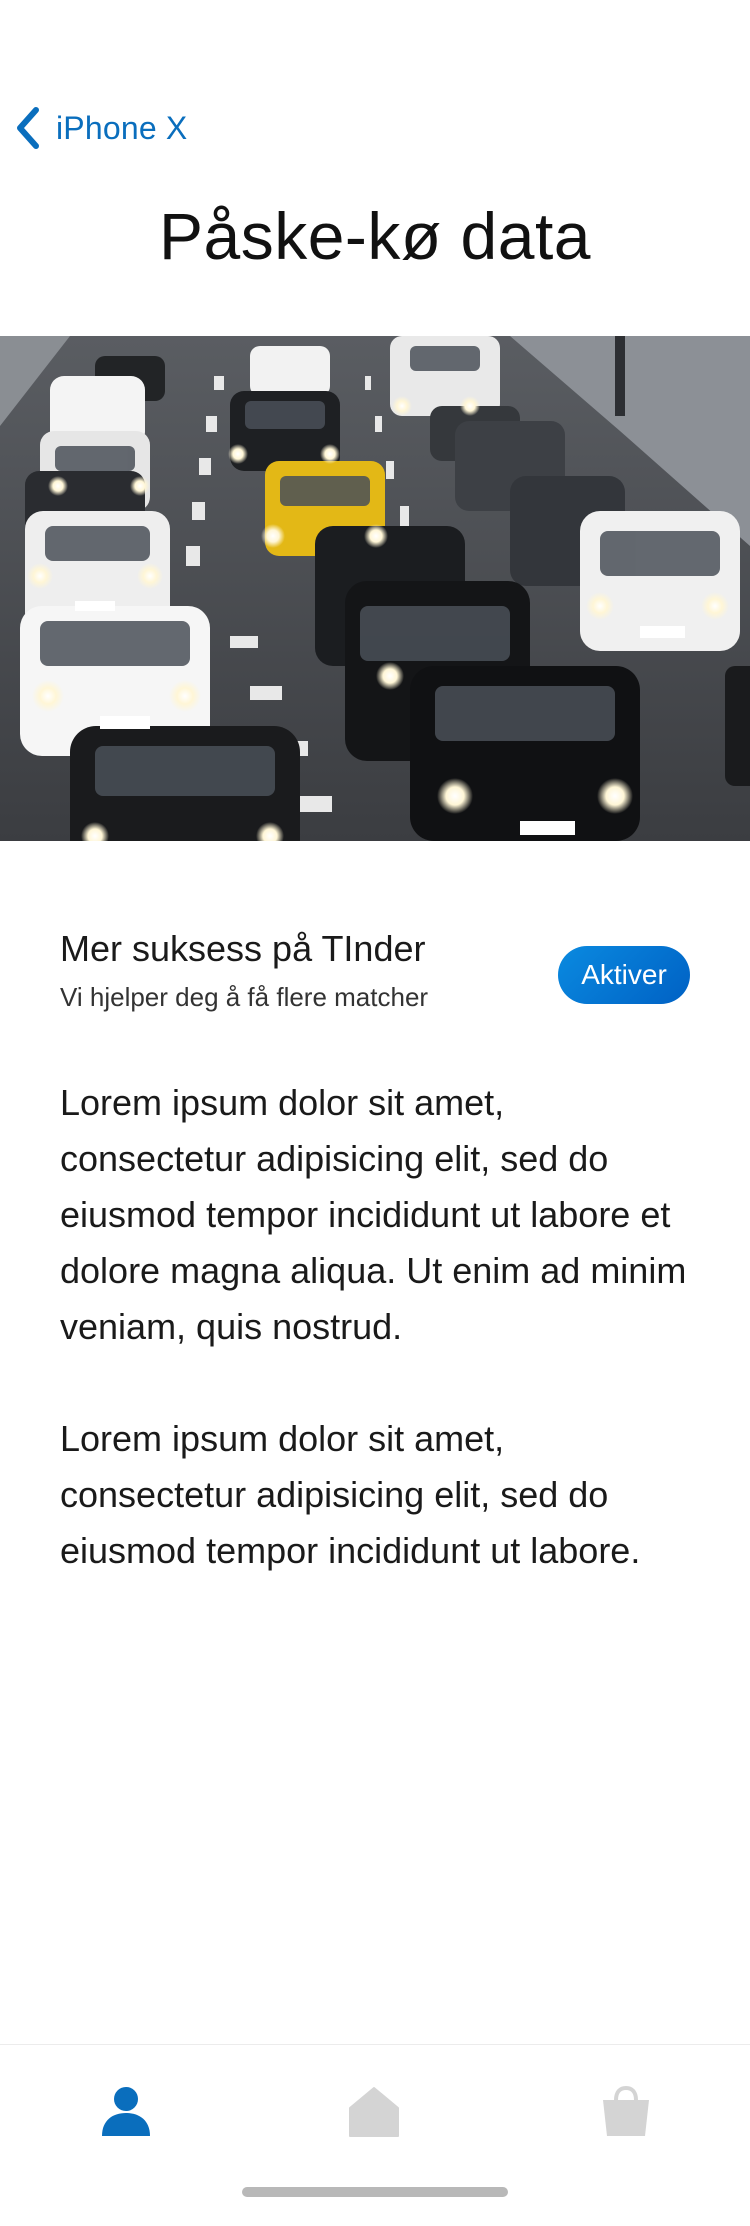 The height and width of the screenshot is (2226, 750). I want to click on tab-shop, so click(626, 2111).